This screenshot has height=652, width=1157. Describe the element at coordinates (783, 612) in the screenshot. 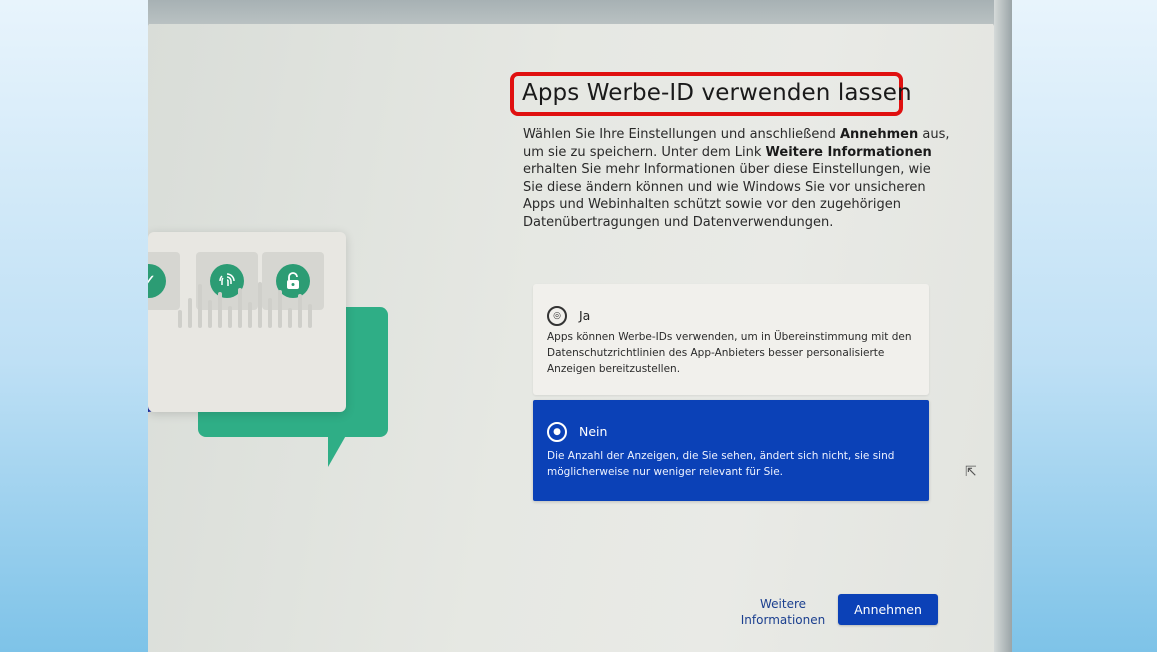

I see `more-info-link: Weitere Informationen` at that location.